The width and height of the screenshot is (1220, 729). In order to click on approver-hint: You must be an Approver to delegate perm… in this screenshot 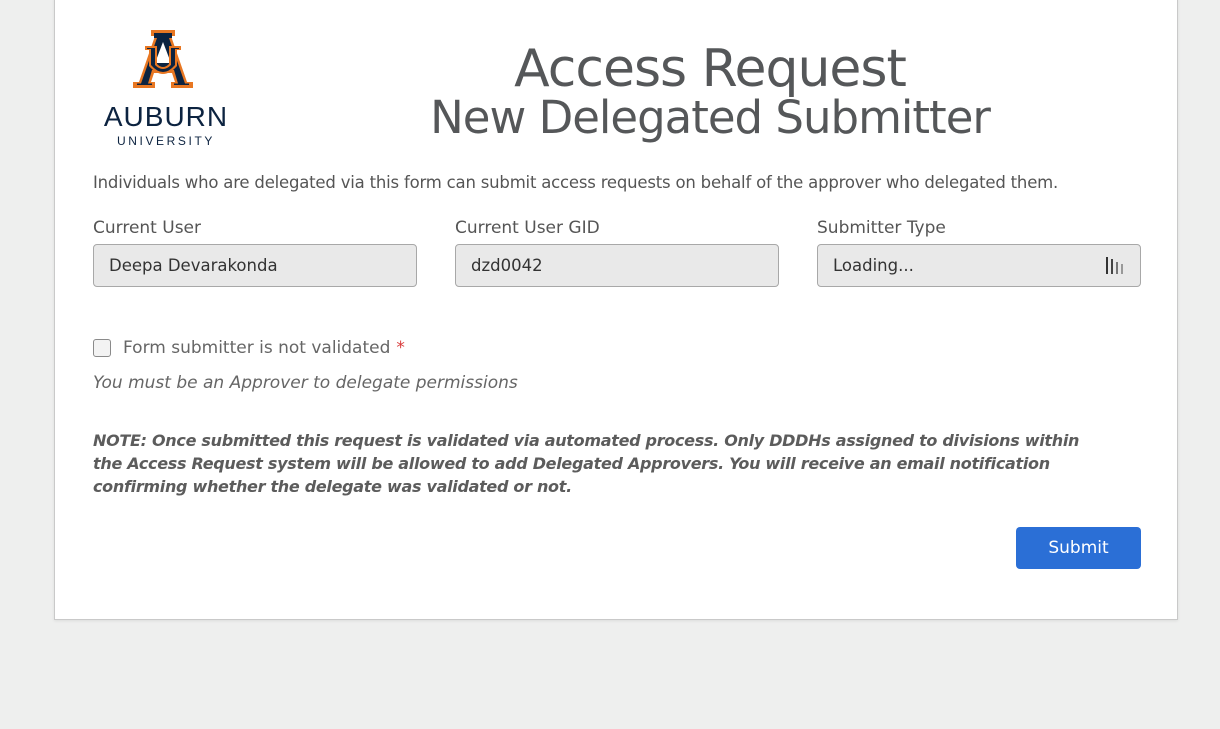, I will do `click(305, 383)`.